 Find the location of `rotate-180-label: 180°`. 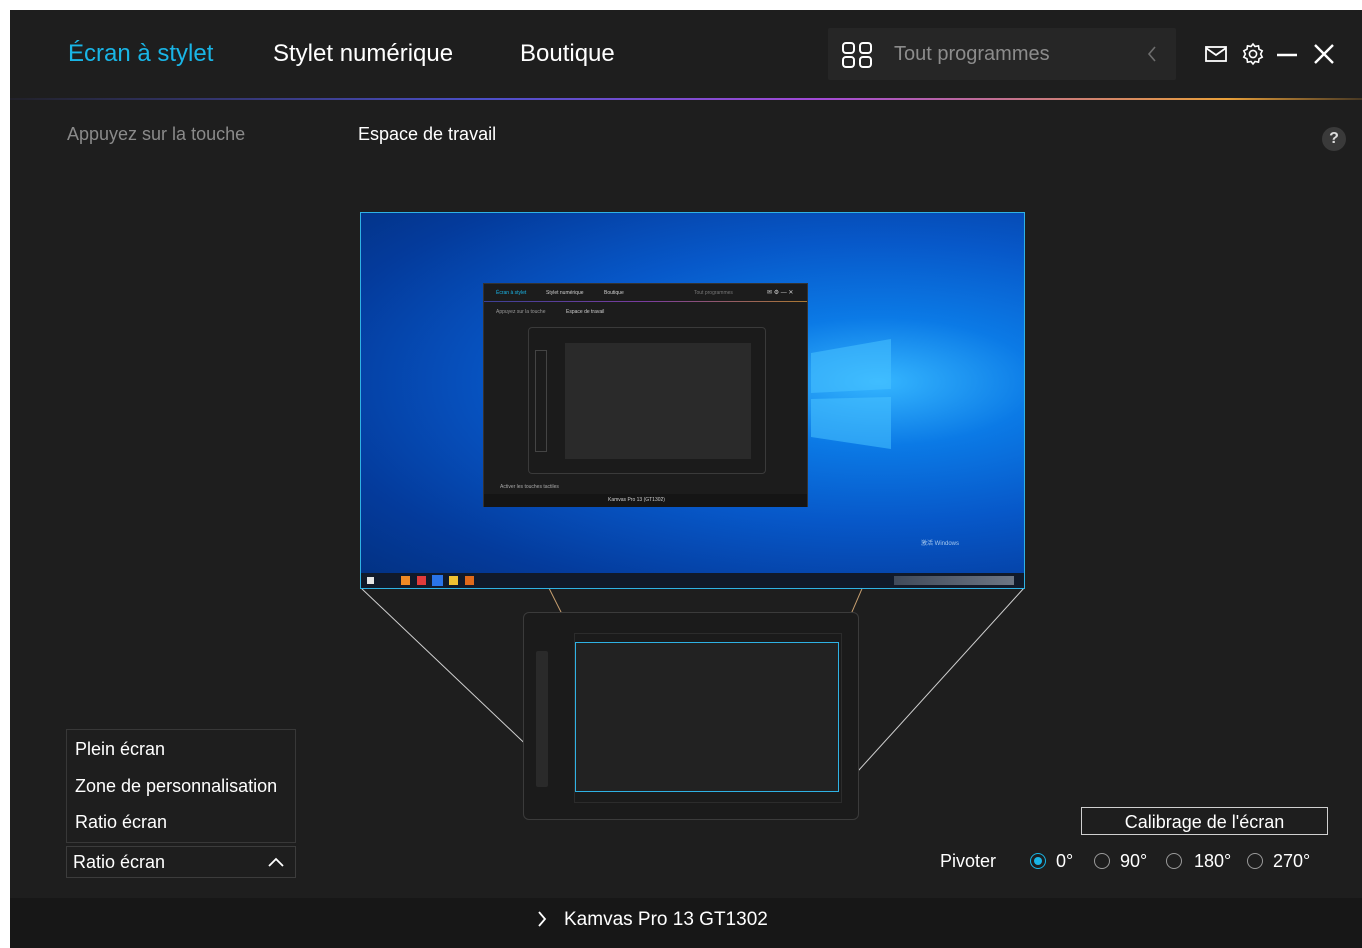

rotate-180-label: 180° is located at coordinates (1213, 861).